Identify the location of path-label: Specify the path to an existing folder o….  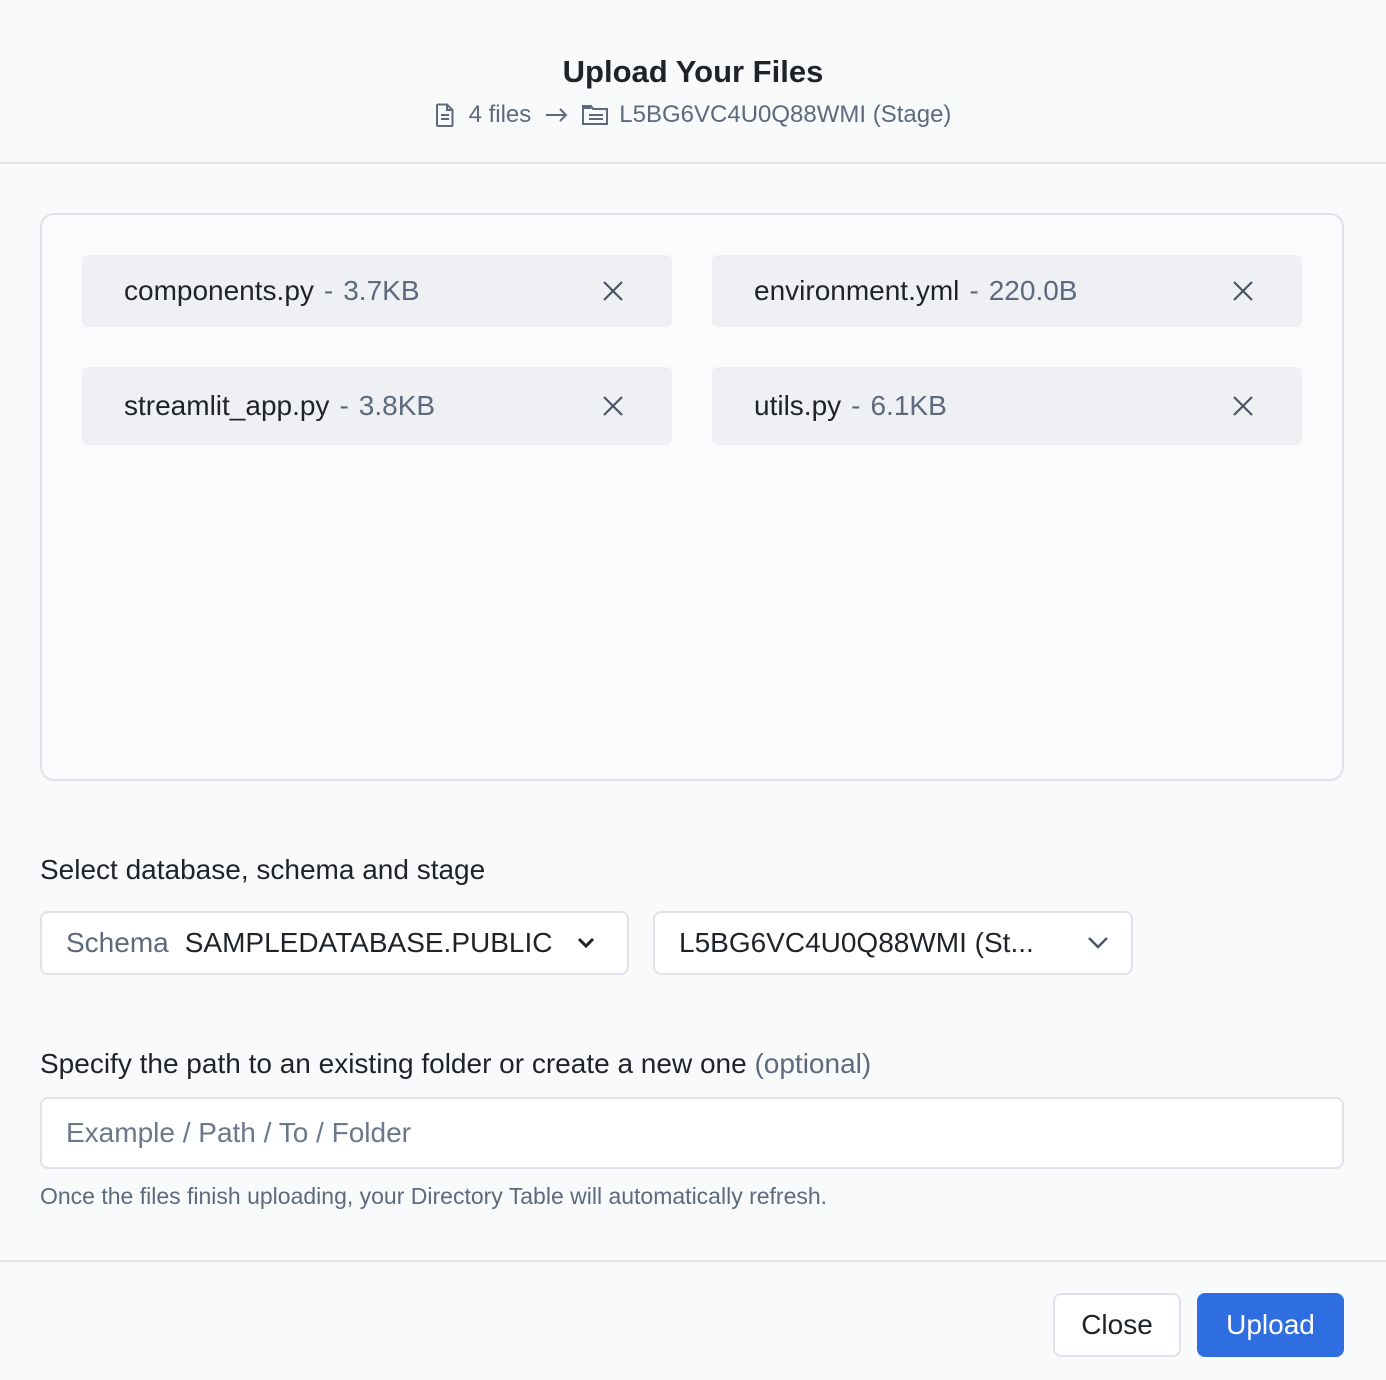
(455, 1064).